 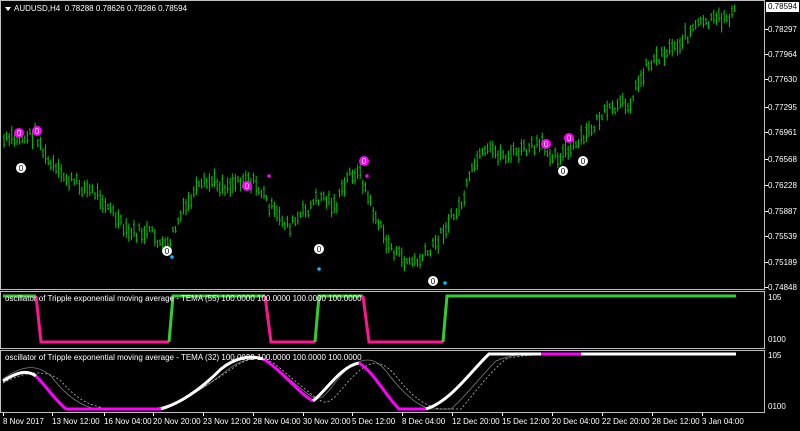 What do you see at coordinates (23, 421) in the screenshot?
I see `date-label: 8 Nov 2017` at bounding box center [23, 421].